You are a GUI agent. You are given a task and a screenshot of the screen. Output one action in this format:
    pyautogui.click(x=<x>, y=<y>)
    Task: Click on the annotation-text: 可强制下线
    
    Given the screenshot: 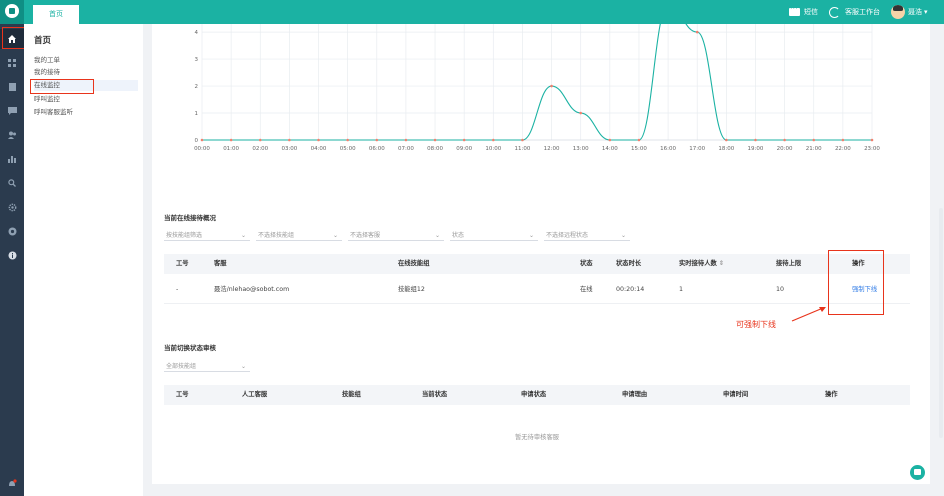 What is the action you would take?
    pyautogui.click(x=756, y=324)
    